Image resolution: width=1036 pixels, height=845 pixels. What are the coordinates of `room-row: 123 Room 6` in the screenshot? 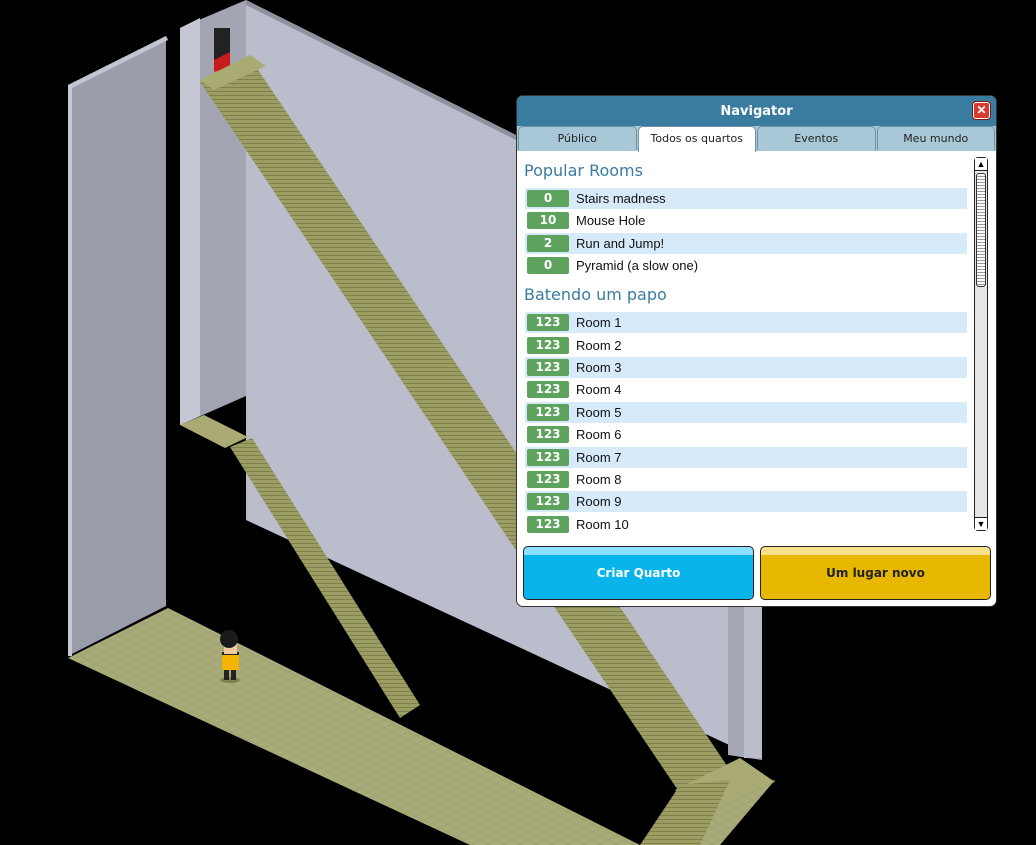 It's located at (746, 434).